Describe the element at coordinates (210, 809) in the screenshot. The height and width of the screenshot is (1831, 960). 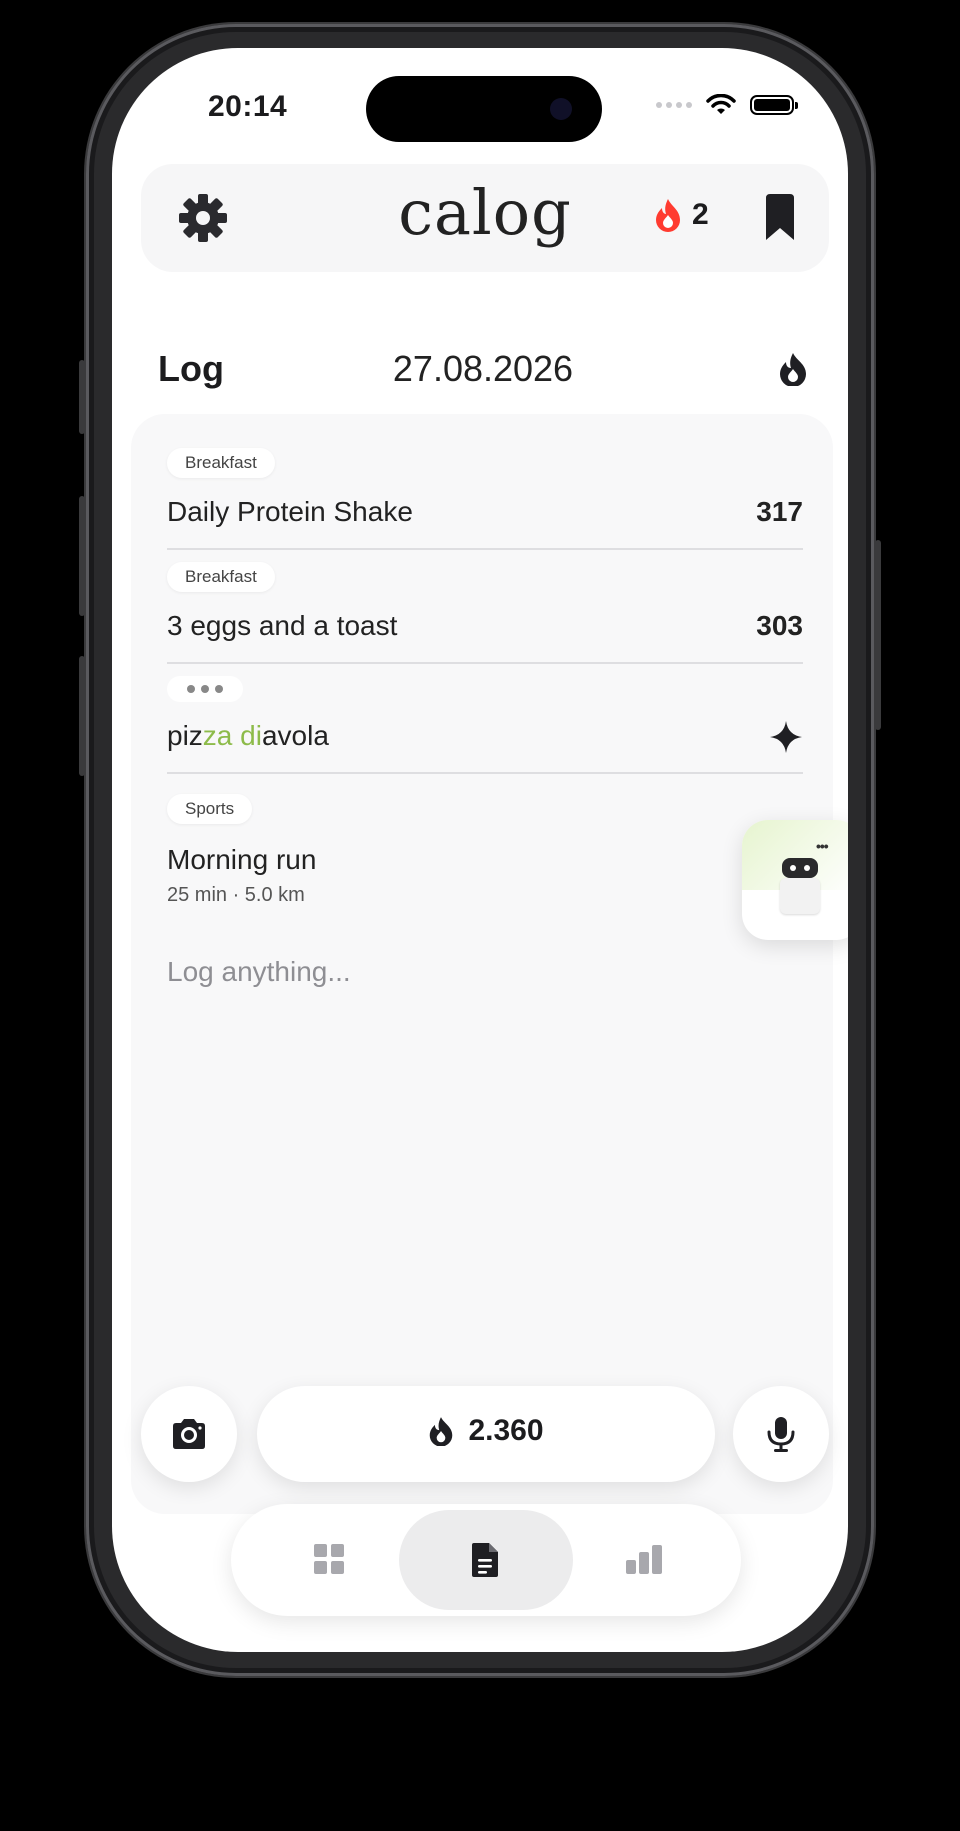
I see `activity-tag: Sports` at that location.